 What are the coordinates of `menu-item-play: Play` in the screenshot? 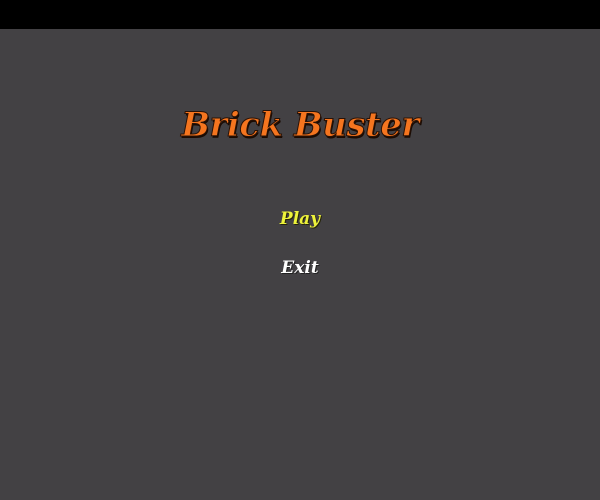 It's located at (300, 219).